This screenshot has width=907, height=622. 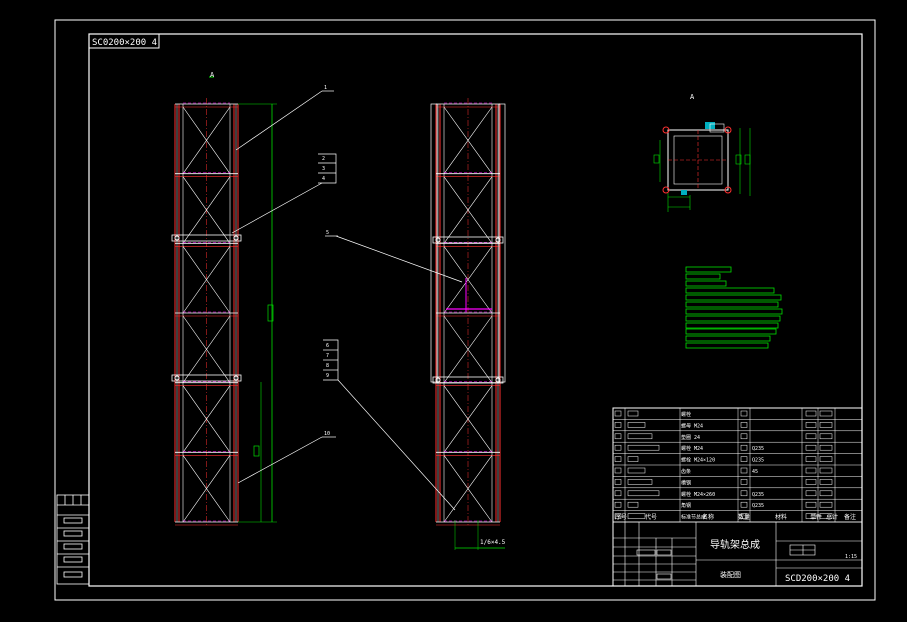 What do you see at coordinates (621, 517) in the screenshot?
I see `bom-header-no: 序号` at bounding box center [621, 517].